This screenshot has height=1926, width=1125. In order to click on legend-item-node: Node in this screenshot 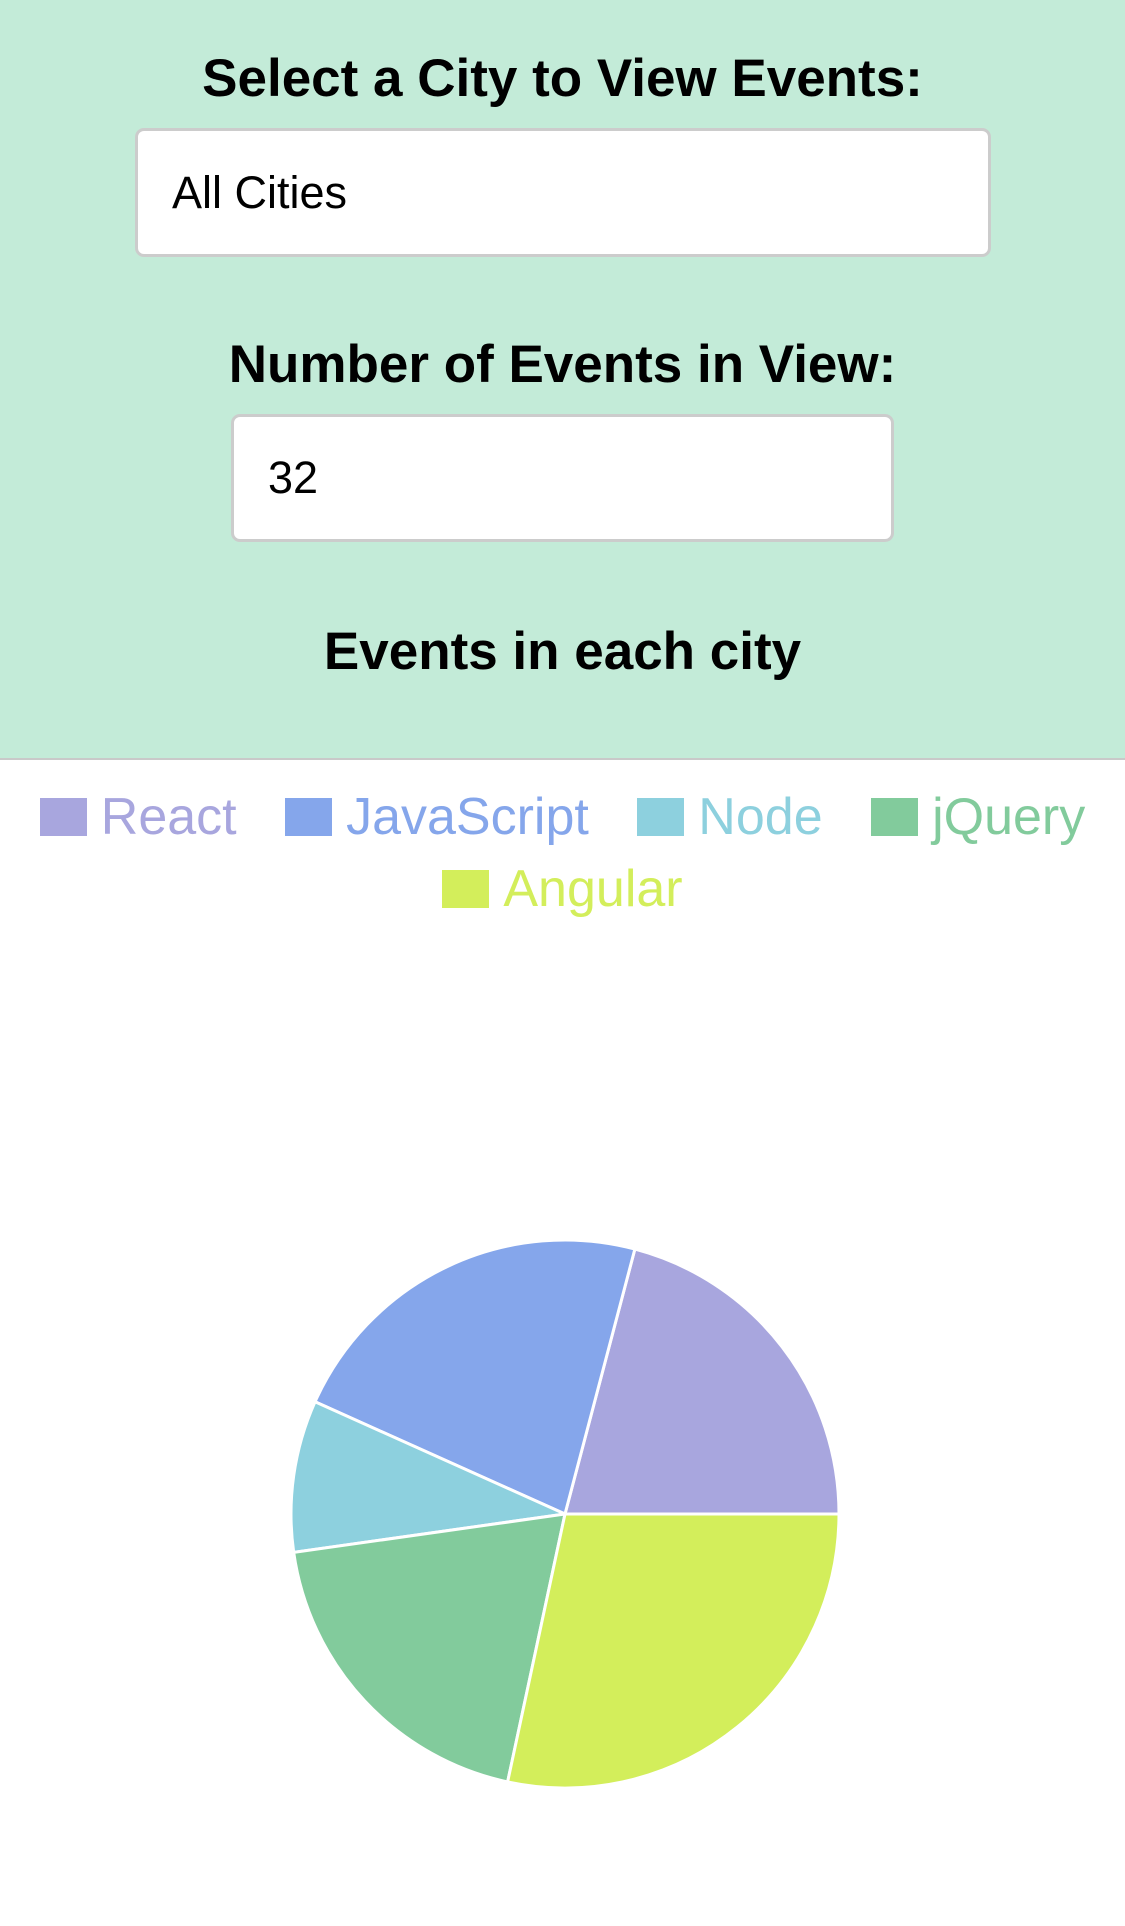, I will do `click(730, 817)`.